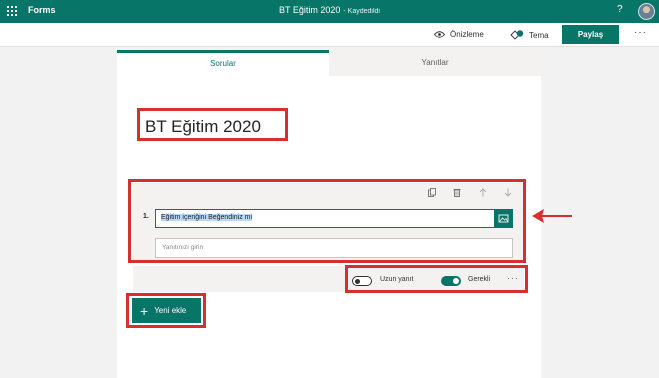 Image resolution: width=659 pixels, height=378 pixels. What do you see at coordinates (646, 11) in the screenshot?
I see `avatar` at bounding box center [646, 11].